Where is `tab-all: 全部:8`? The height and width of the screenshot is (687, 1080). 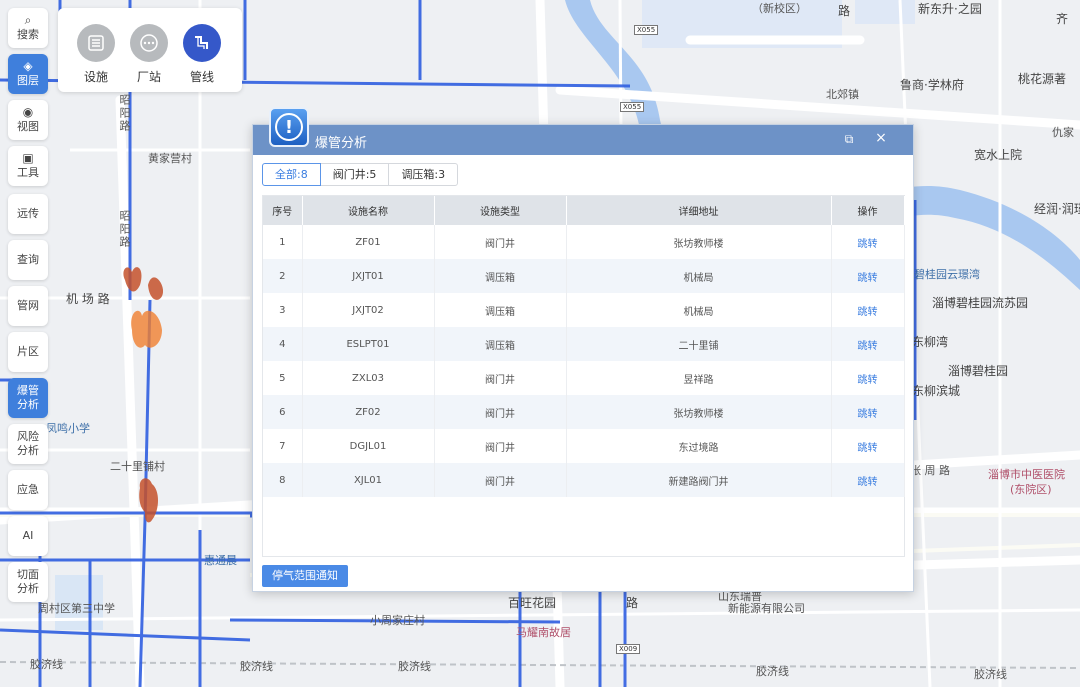
tab-all: 全部:8 is located at coordinates (291, 174).